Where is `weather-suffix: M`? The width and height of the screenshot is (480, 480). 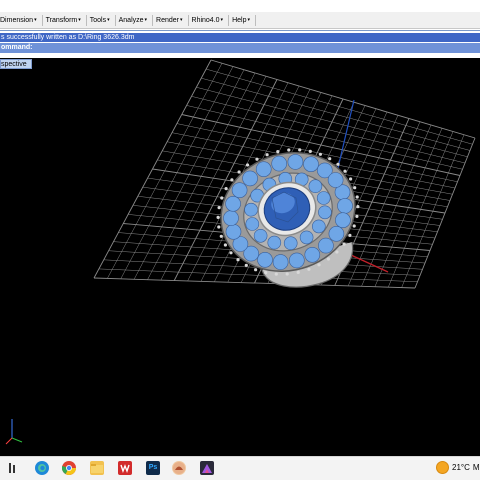
weather-suffix: M is located at coordinates (476, 467).